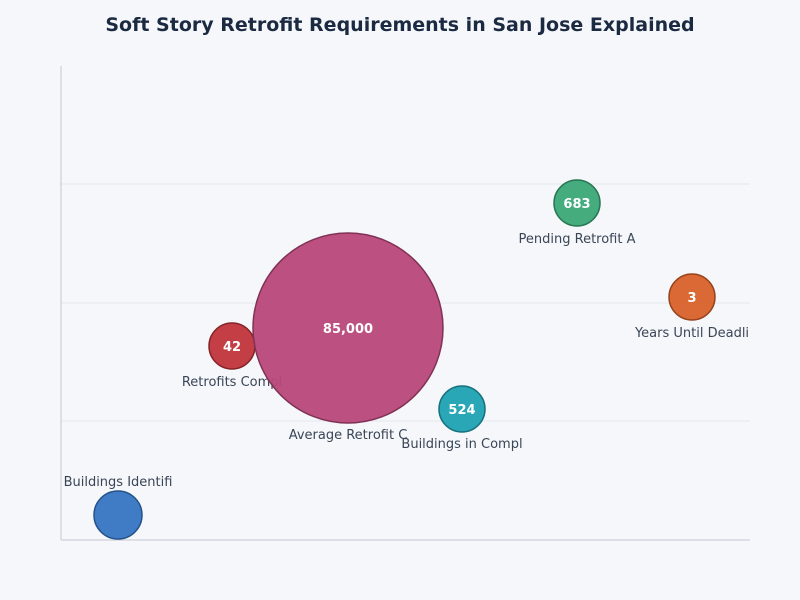 The image size is (800, 600). Describe the element at coordinates (577, 213) in the screenshot. I see `bubble-group: 683 Pending Retrofit A` at that location.